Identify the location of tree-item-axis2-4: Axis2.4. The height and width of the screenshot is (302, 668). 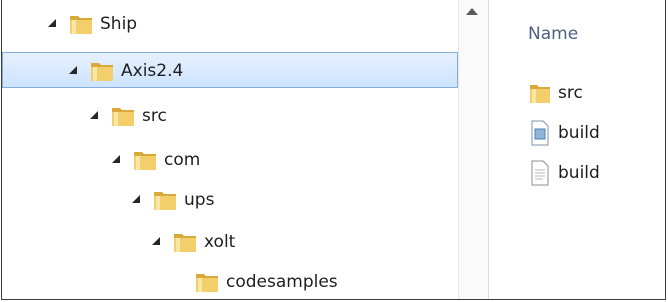
(230, 70).